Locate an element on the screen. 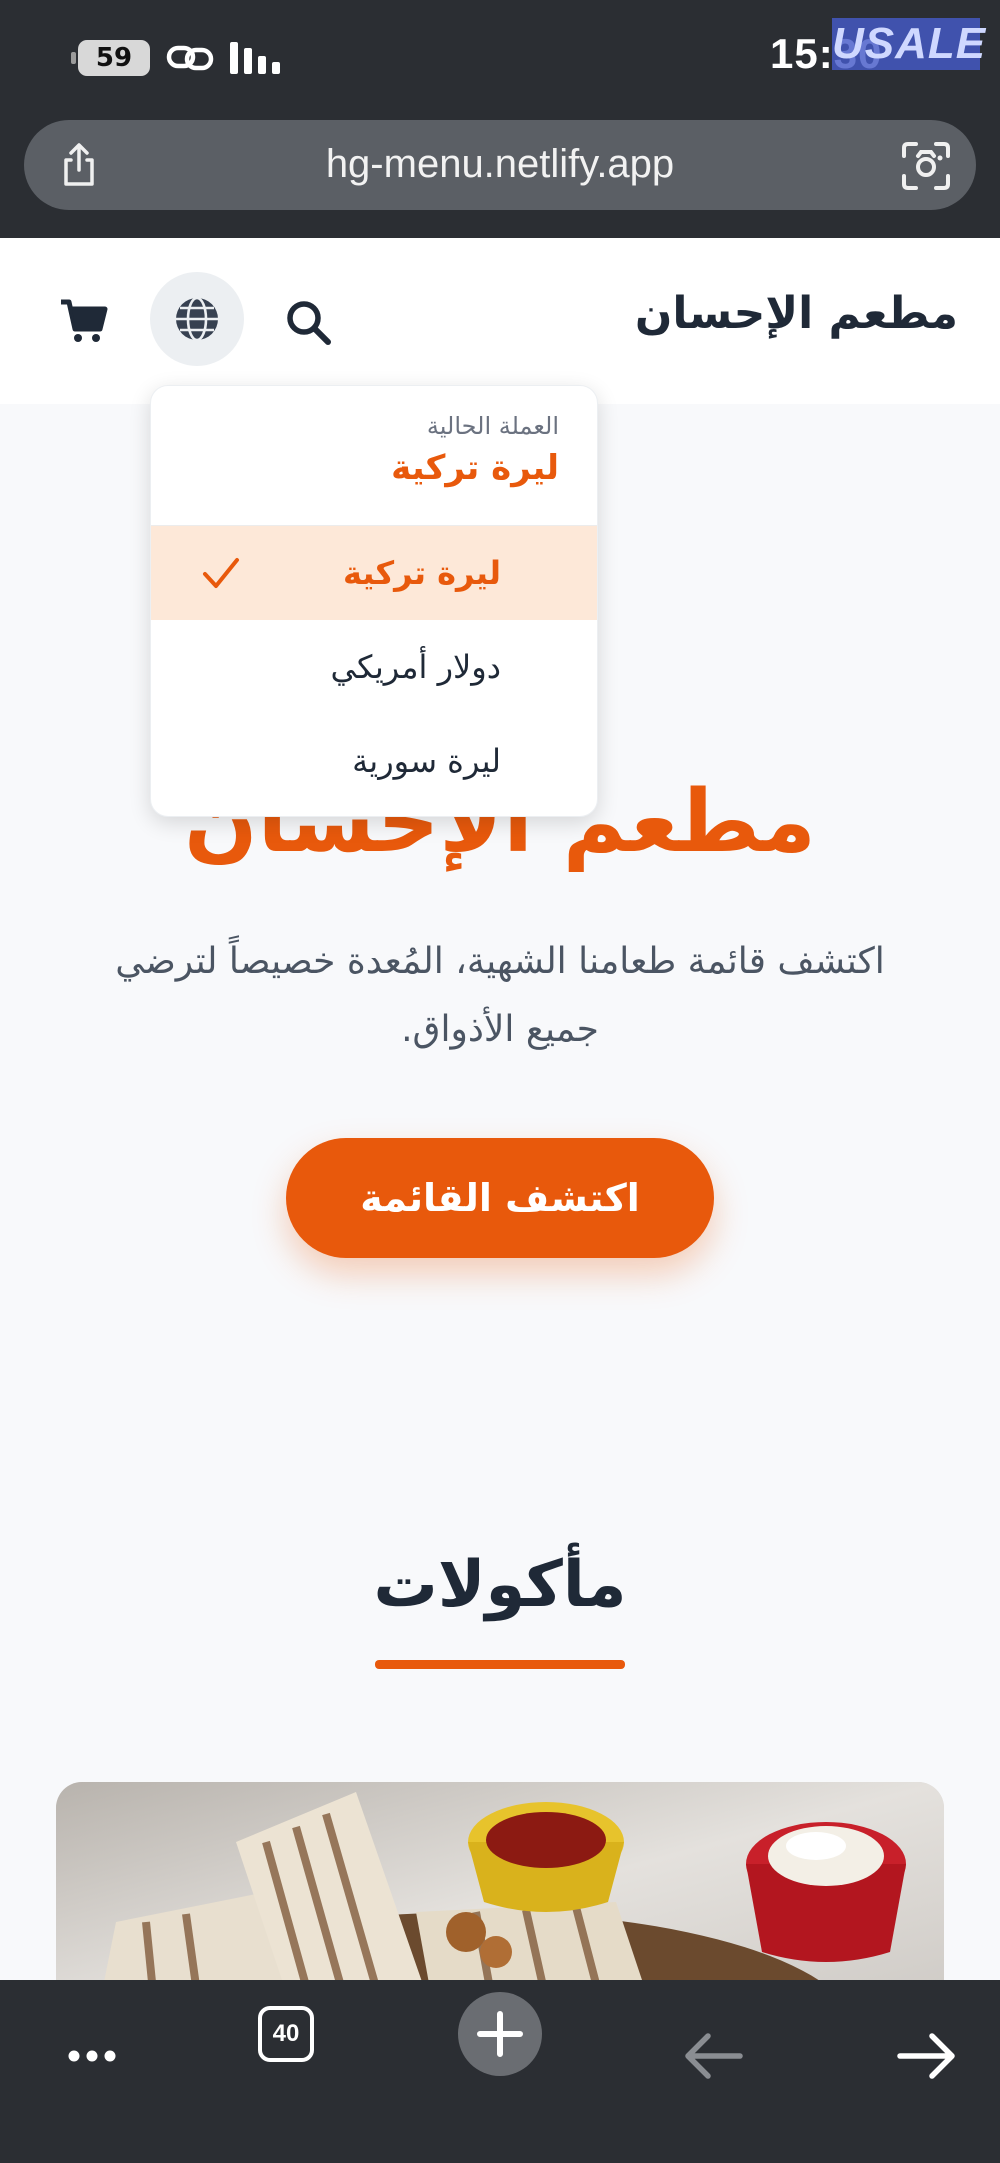  plus-icon is located at coordinates (500, 2034).